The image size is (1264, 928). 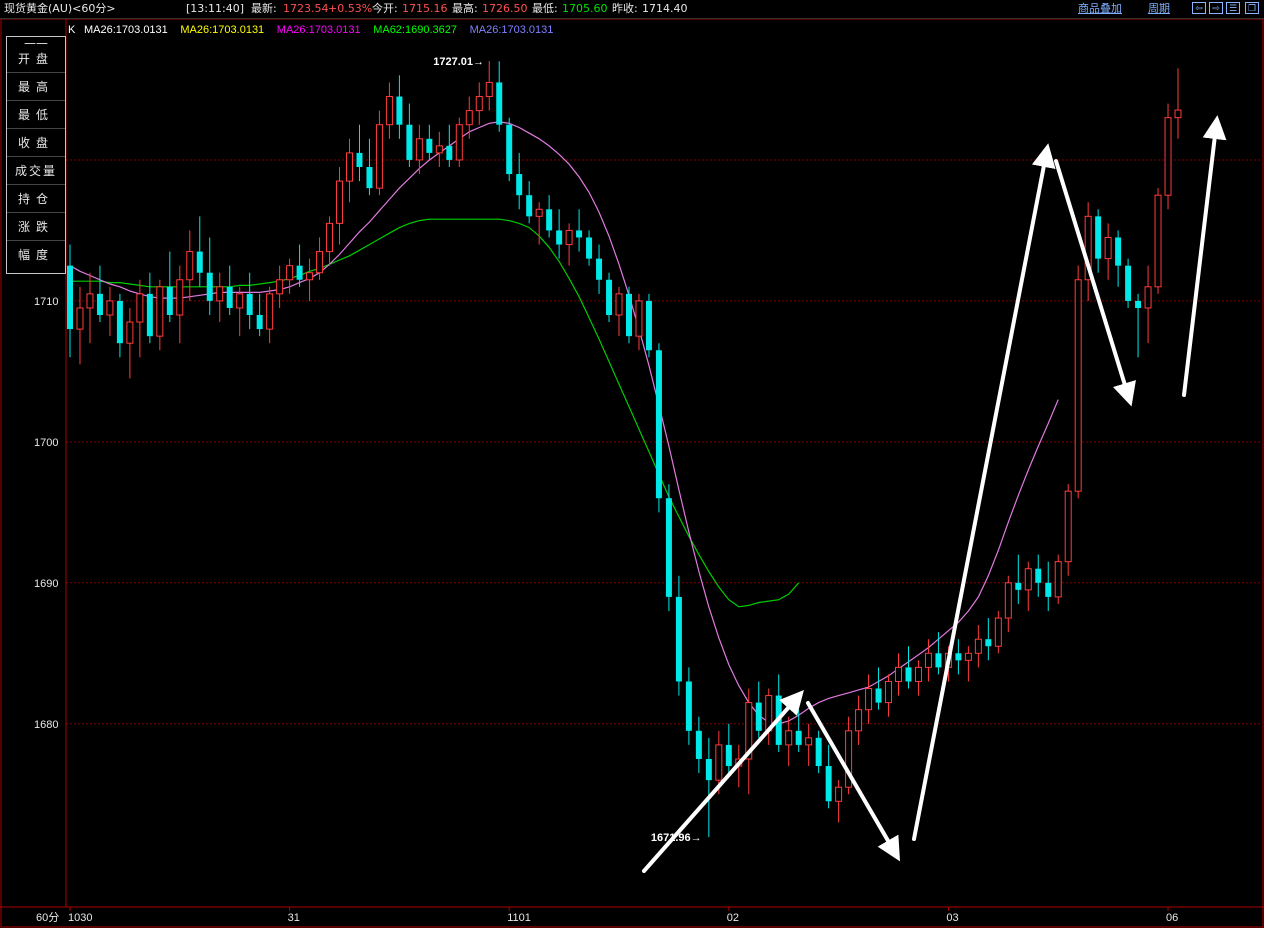 I want to click on x-tick-label: 02, so click(x=733, y=918).